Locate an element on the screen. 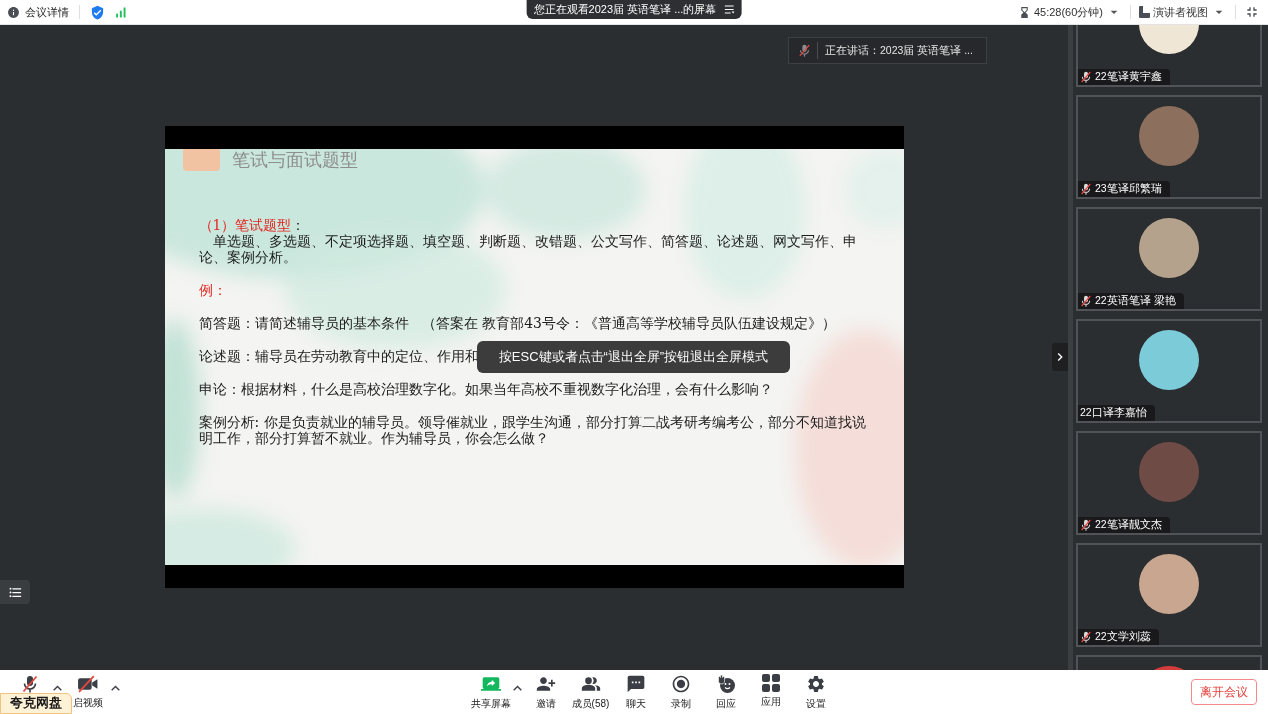 The height and width of the screenshot is (714, 1268). participant-name: 22笔译黄宇鑫 is located at coordinates (1128, 77).